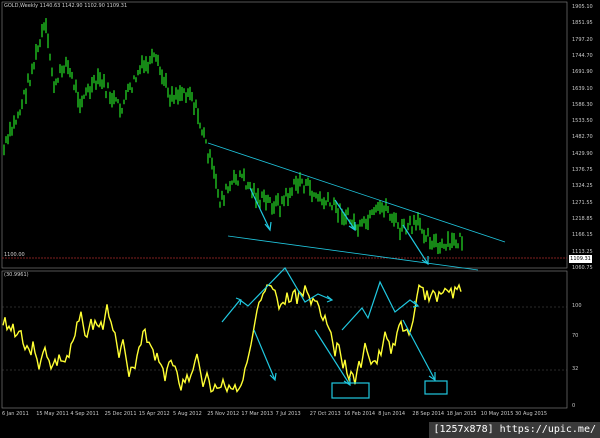  Describe the element at coordinates (582, 121) in the screenshot. I see `y-tick-label: 1533.50` at that location.